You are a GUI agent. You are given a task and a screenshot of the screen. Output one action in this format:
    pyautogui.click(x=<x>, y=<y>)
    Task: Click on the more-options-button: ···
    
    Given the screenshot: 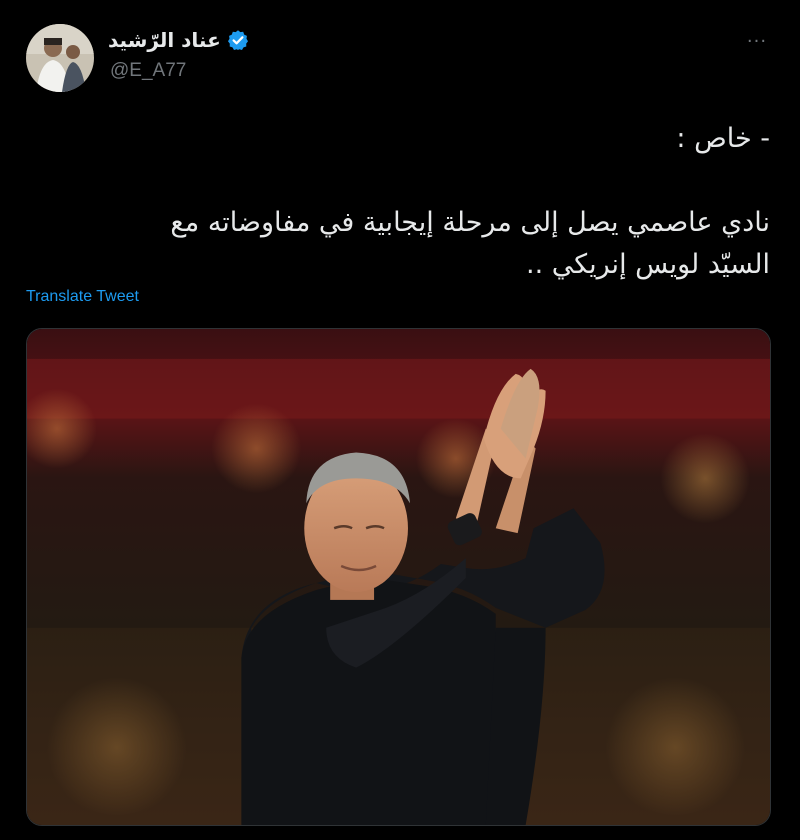 What is the action you would take?
    pyautogui.click(x=757, y=42)
    